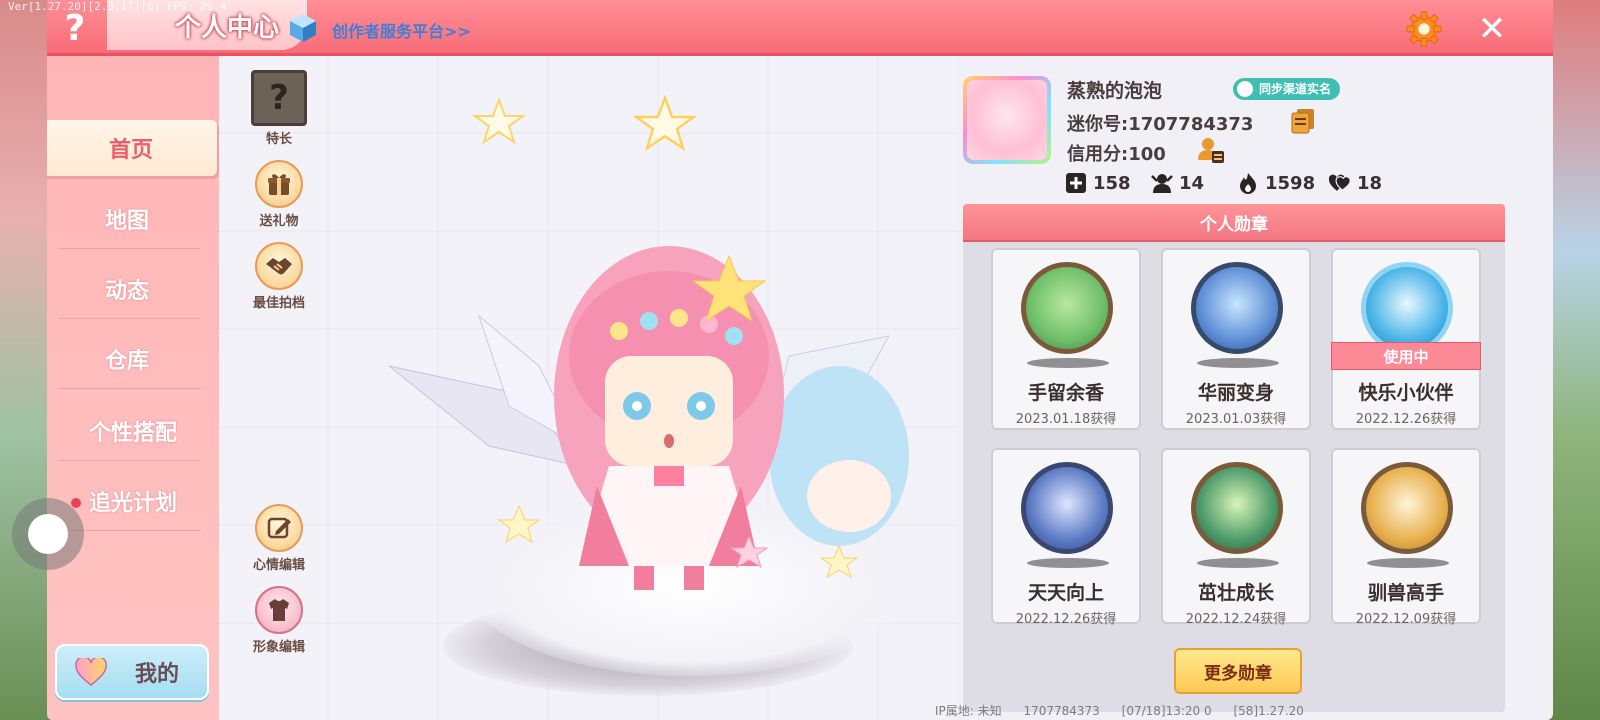 The image size is (1600, 720). I want to click on handshake-icon, so click(279, 266).